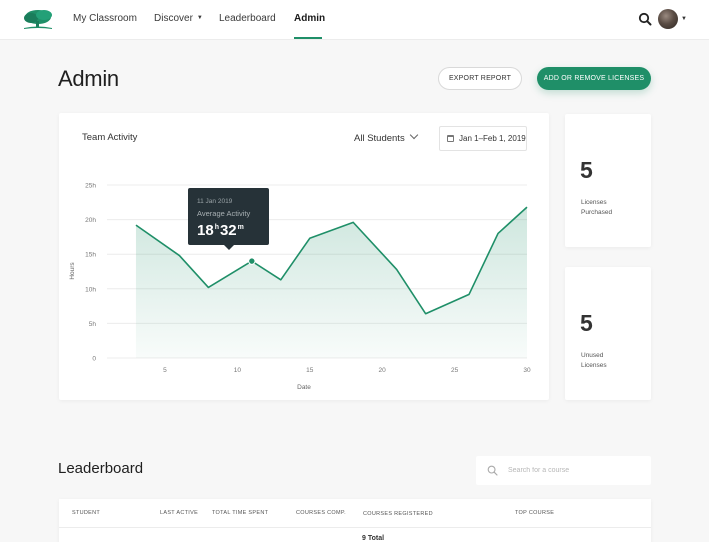 This screenshot has width=709, height=542. I want to click on course-search-input, so click(575, 470).